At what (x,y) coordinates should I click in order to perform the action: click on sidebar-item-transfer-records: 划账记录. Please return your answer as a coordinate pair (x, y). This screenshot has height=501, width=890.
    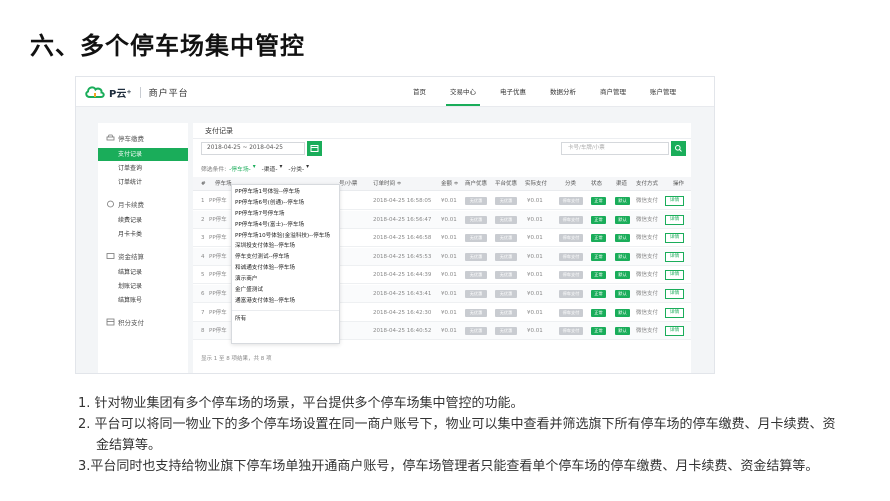
    Looking at the image, I should click on (143, 286).